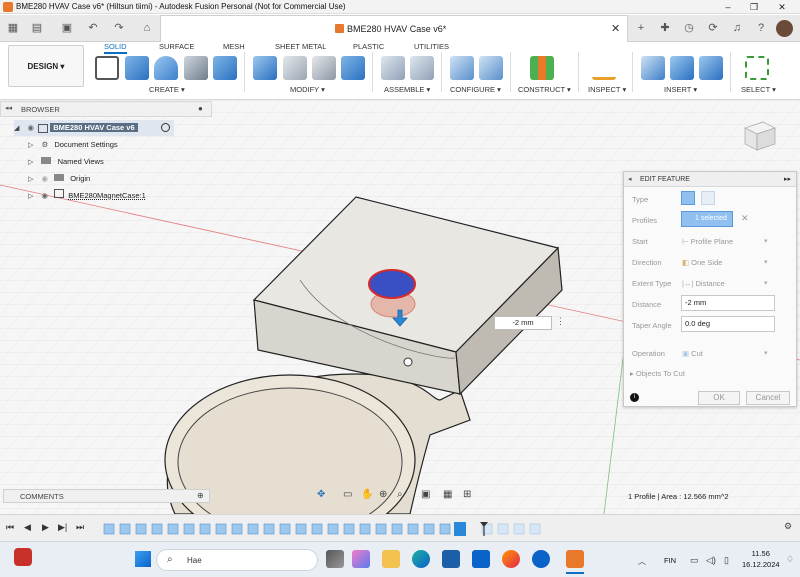  Describe the element at coordinates (726, 560) in the screenshot. I see `battery-icon: ▯` at that location.